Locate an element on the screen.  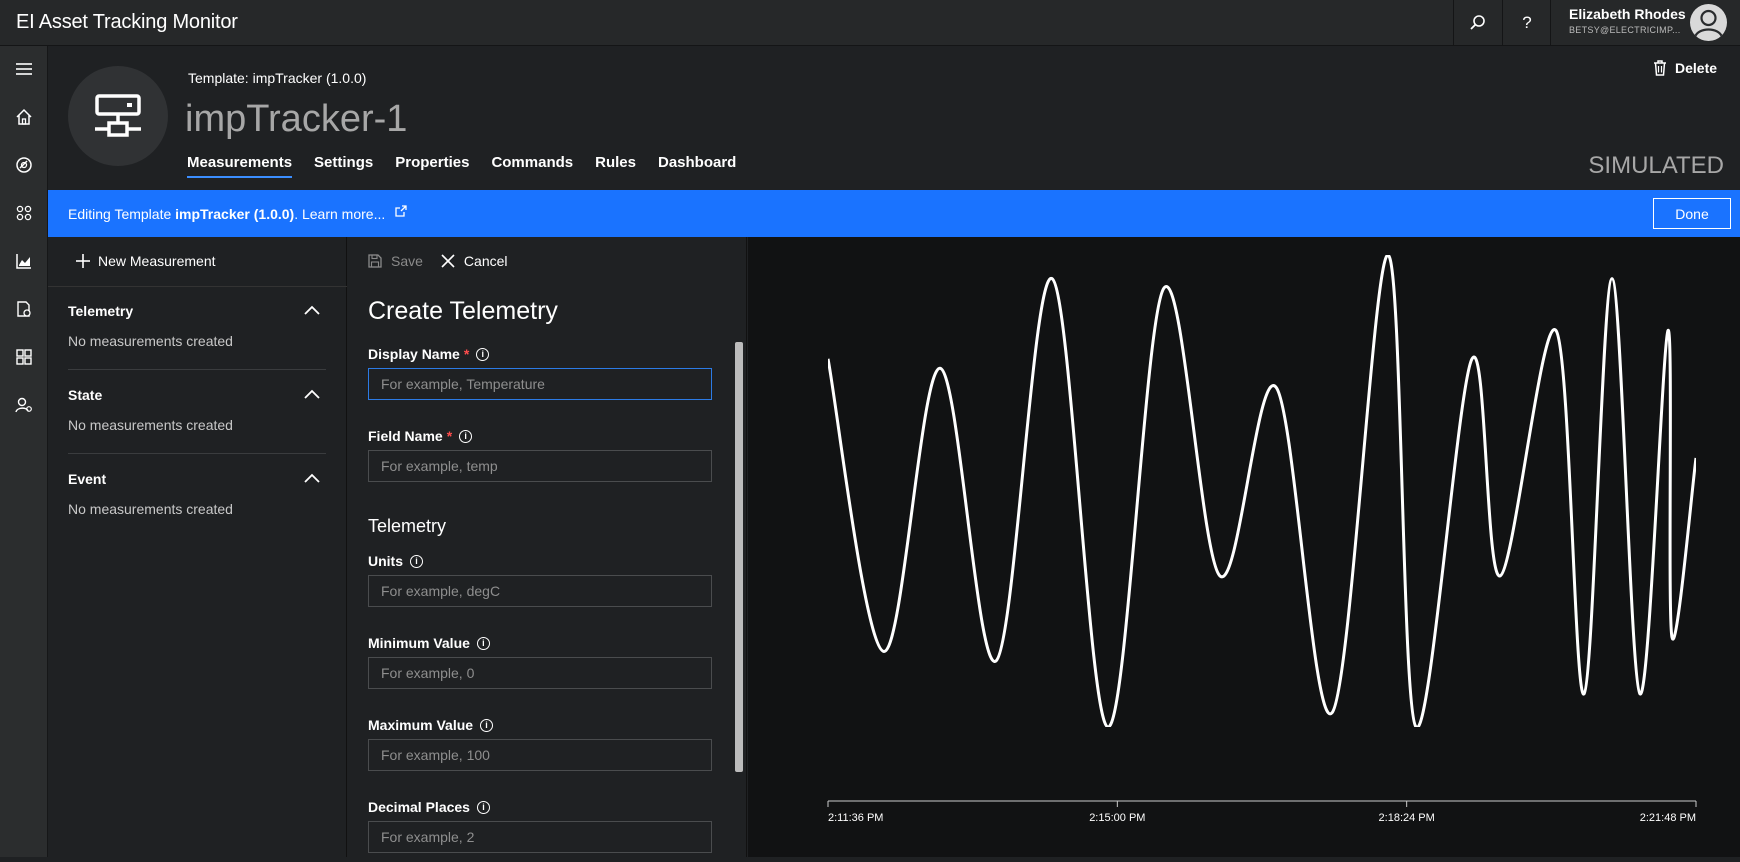
device-explorer-icon is located at coordinates (24, 165).